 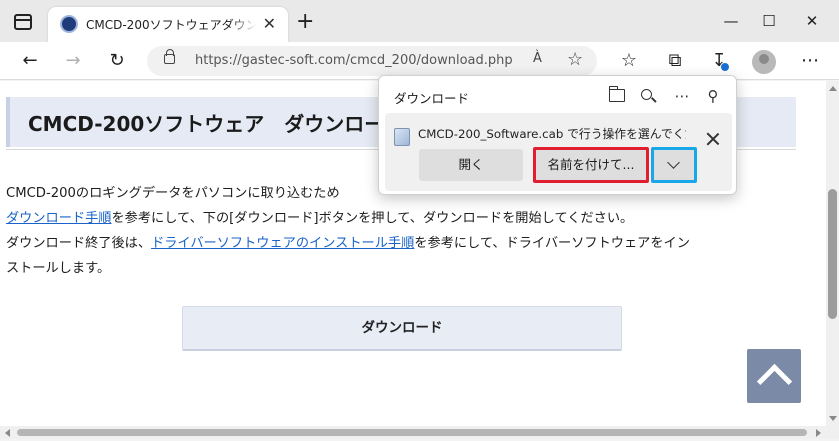 What do you see at coordinates (305, 22) in the screenshot?
I see `new-tab-button: +` at bounding box center [305, 22].